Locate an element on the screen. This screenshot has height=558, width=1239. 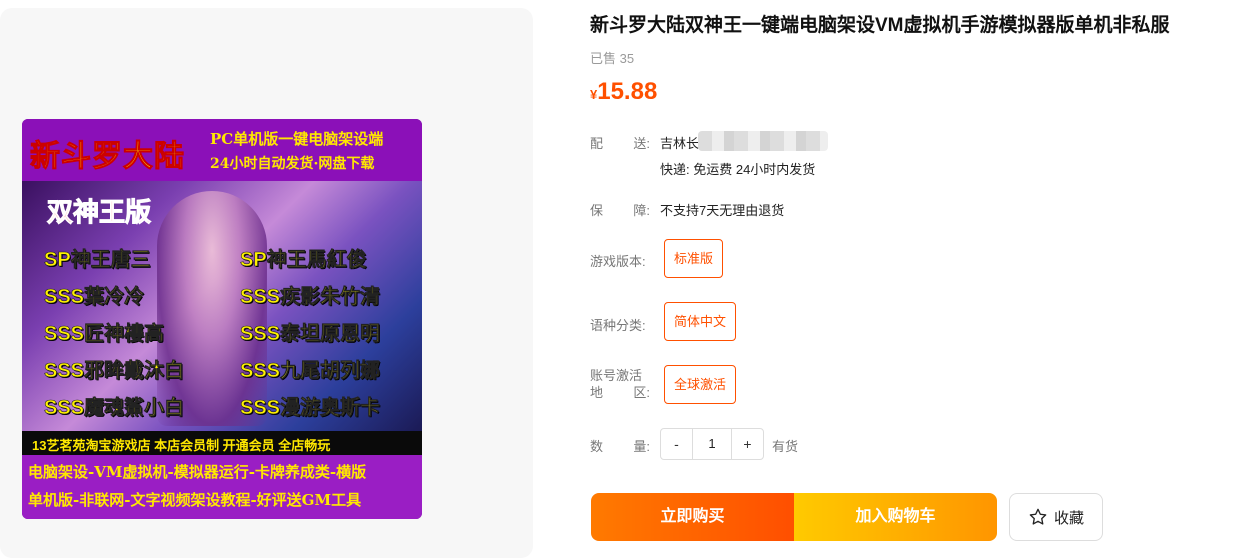
guarantee-label-b: 障: is located at coordinates (641, 210).